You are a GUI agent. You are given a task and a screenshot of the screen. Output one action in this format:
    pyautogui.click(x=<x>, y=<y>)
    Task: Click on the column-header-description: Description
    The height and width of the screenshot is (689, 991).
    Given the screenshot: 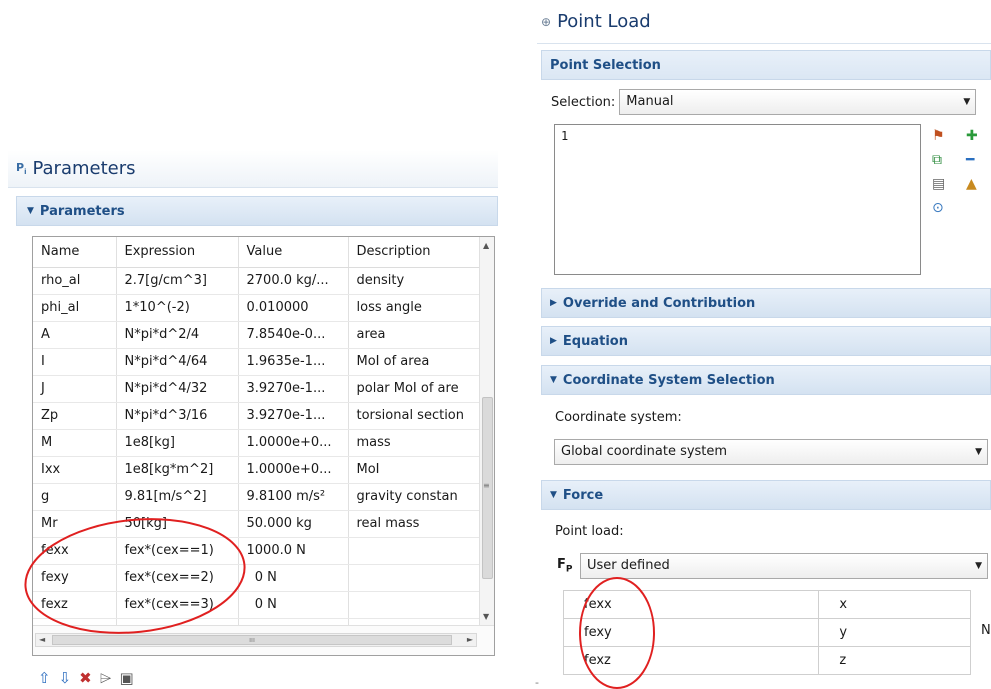 What is the action you would take?
    pyautogui.click(x=415, y=252)
    